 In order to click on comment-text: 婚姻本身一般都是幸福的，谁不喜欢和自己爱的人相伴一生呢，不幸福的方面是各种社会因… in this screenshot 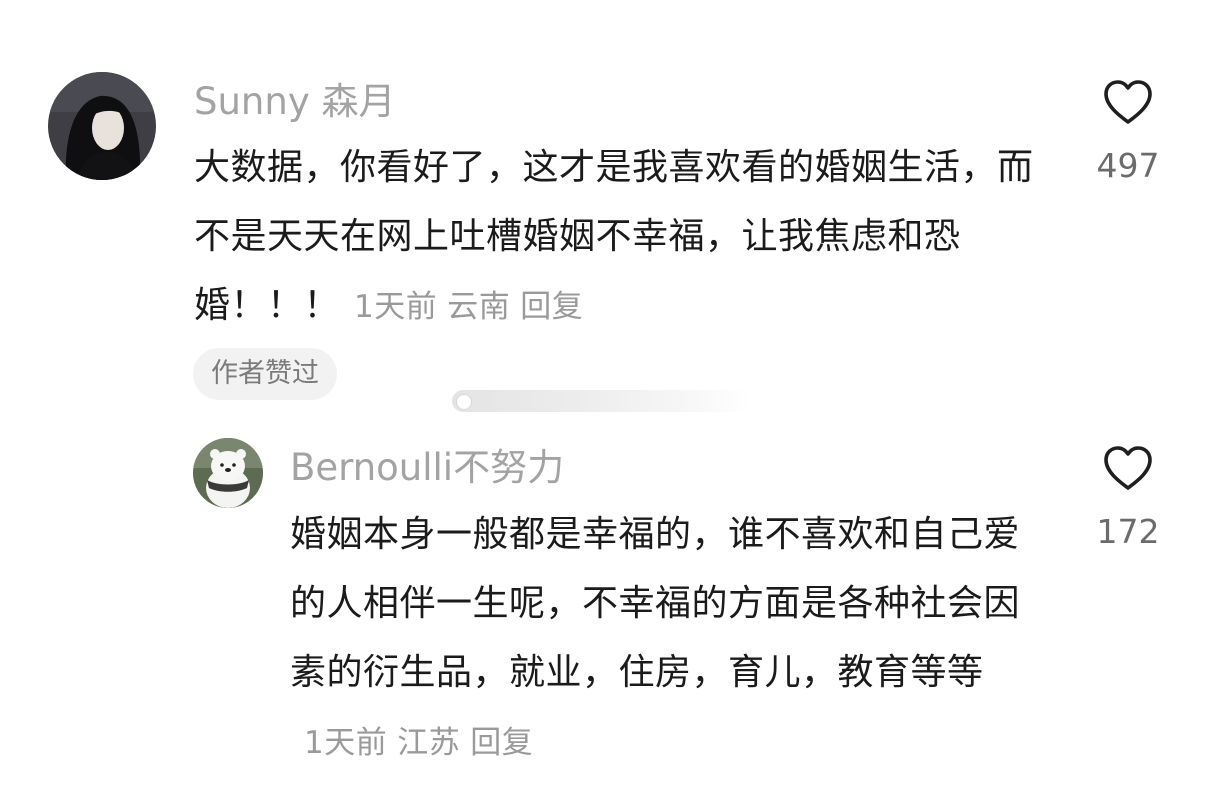, I will do `click(655, 603)`.